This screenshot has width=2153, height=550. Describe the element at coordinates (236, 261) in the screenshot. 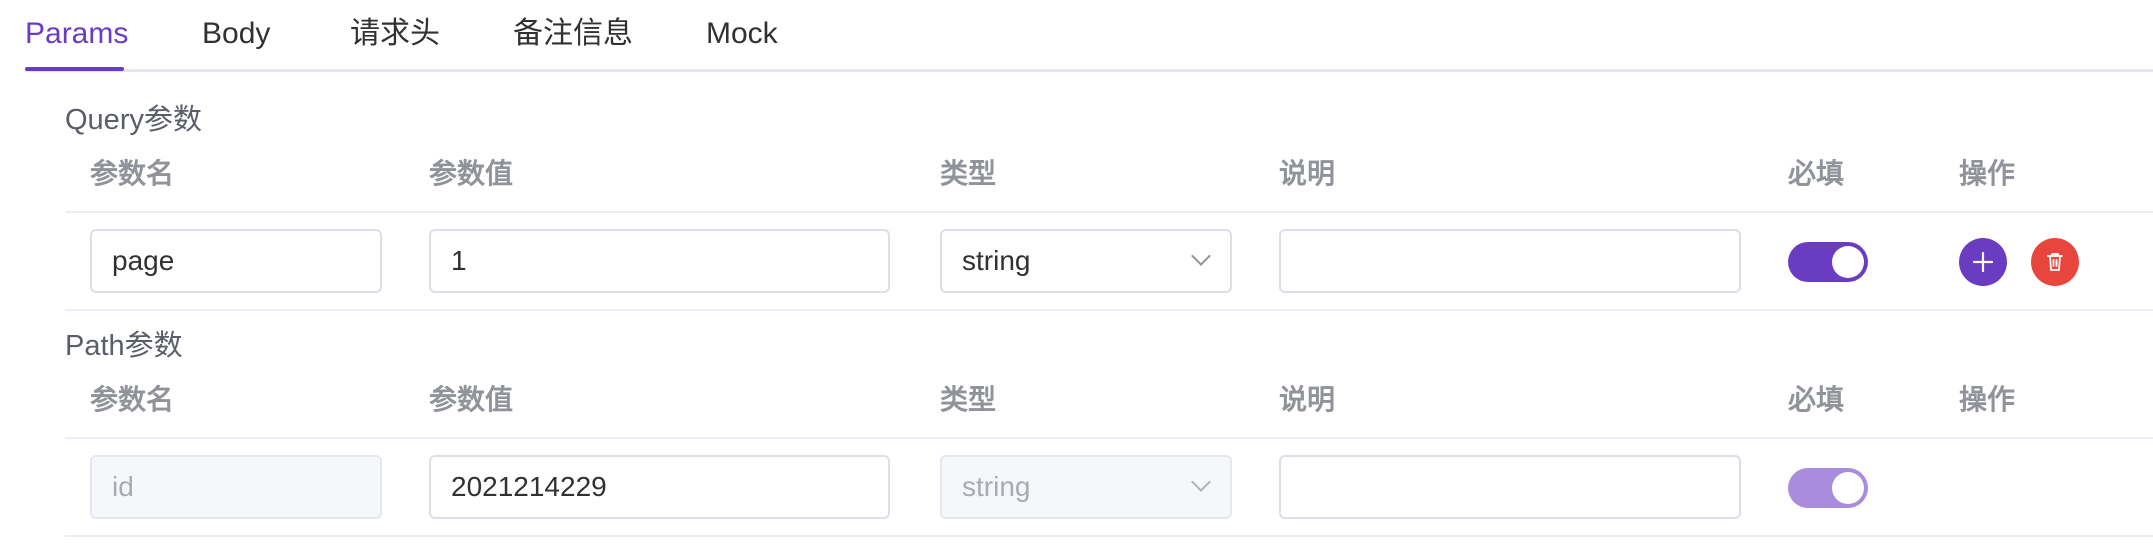

I see `param-name-input: page` at that location.